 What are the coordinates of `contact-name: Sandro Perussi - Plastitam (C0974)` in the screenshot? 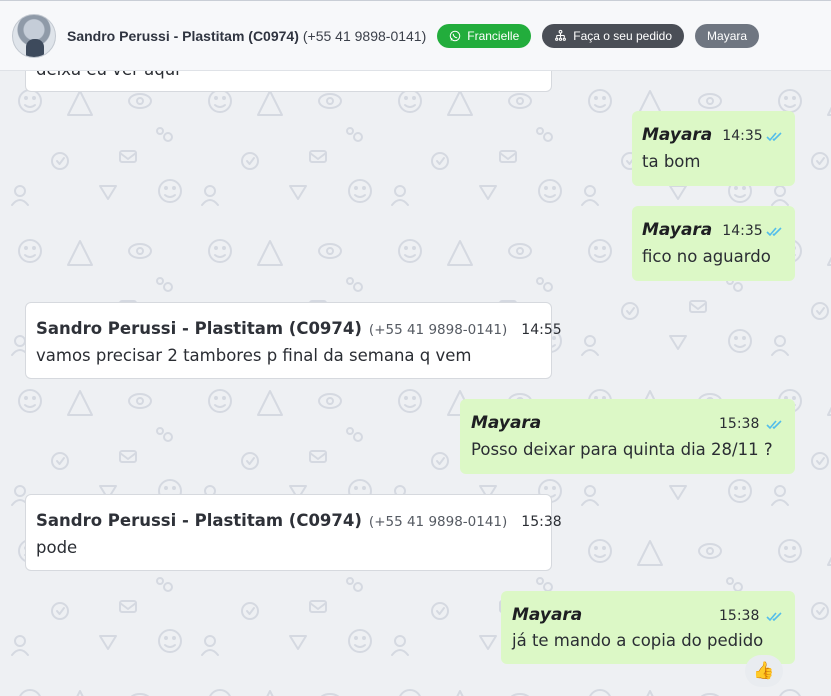 It's located at (183, 35).